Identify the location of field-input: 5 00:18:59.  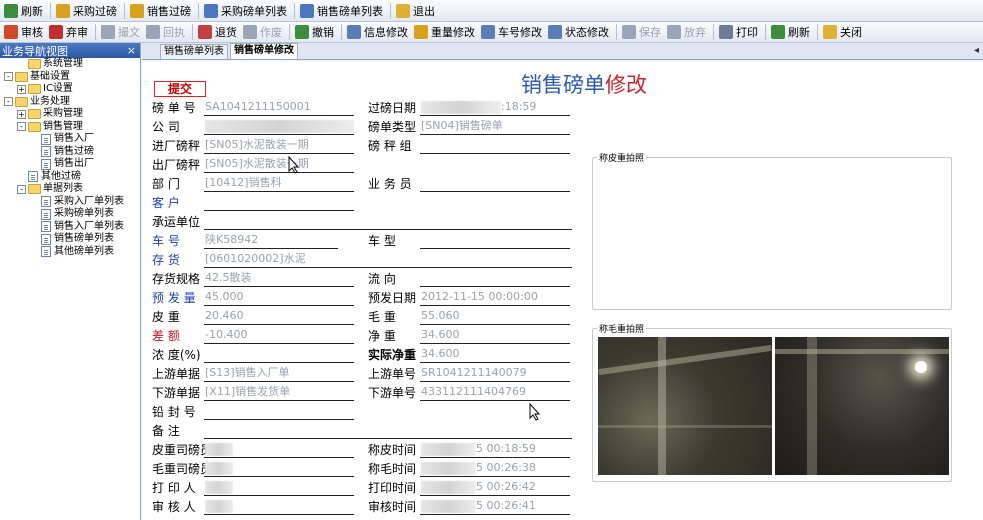
(495, 449).